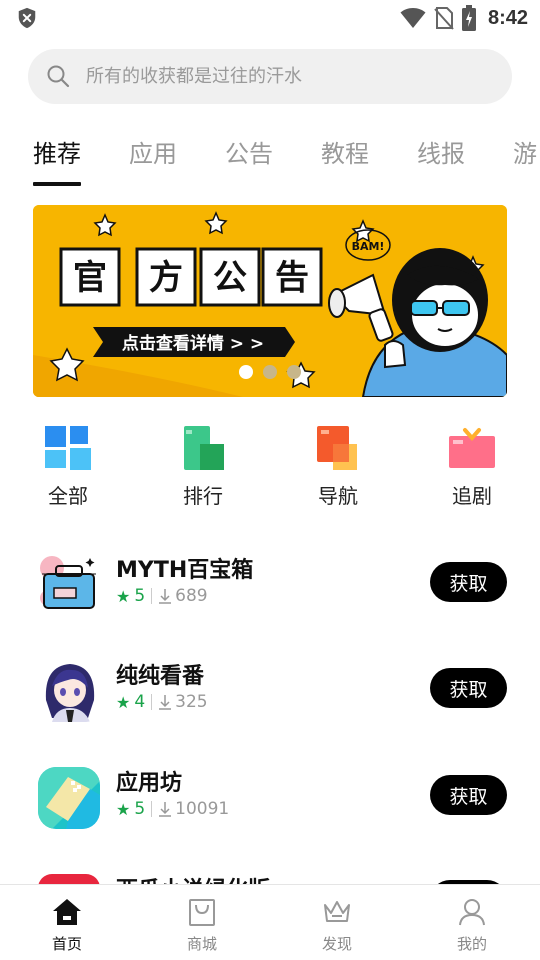 The height and width of the screenshot is (960, 540). I want to click on nav-shop-label: 商城, so click(201, 944).